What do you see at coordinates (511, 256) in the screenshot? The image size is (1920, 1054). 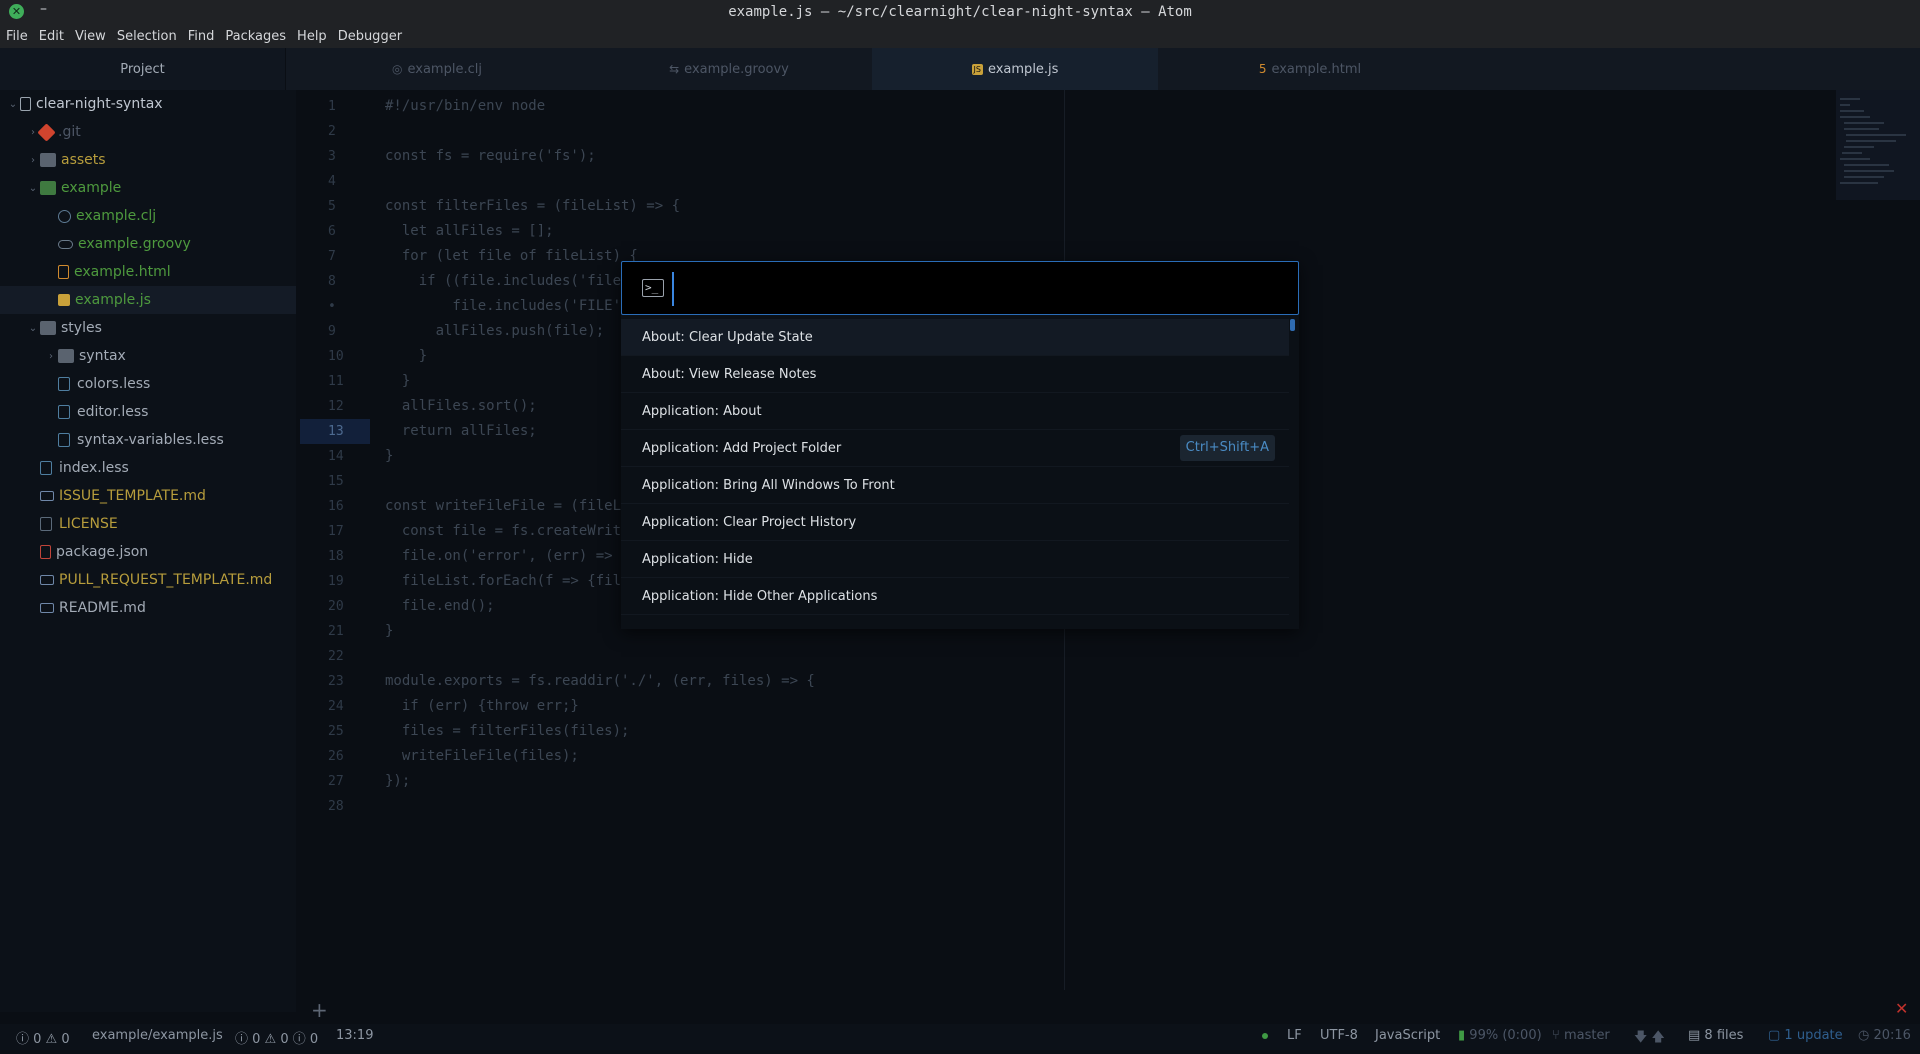 I see `code-line: for (let file of fileList) {` at bounding box center [511, 256].